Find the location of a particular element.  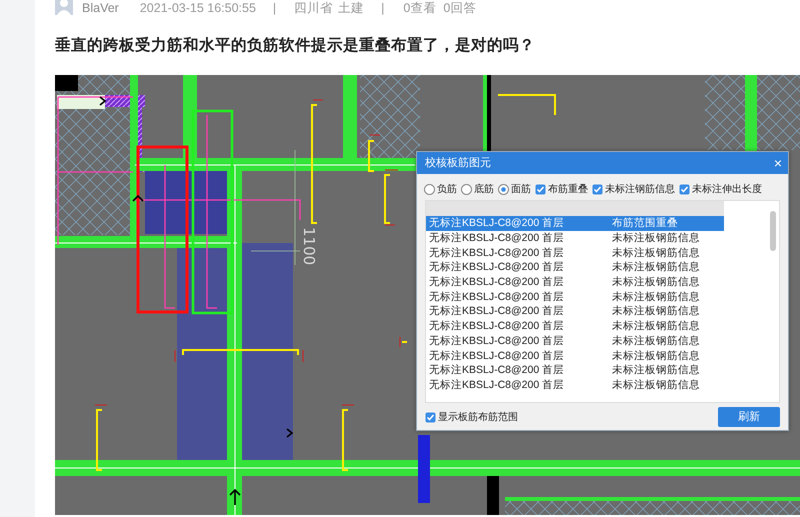

views-count: 0查看 is located at coordinates (419, 8).